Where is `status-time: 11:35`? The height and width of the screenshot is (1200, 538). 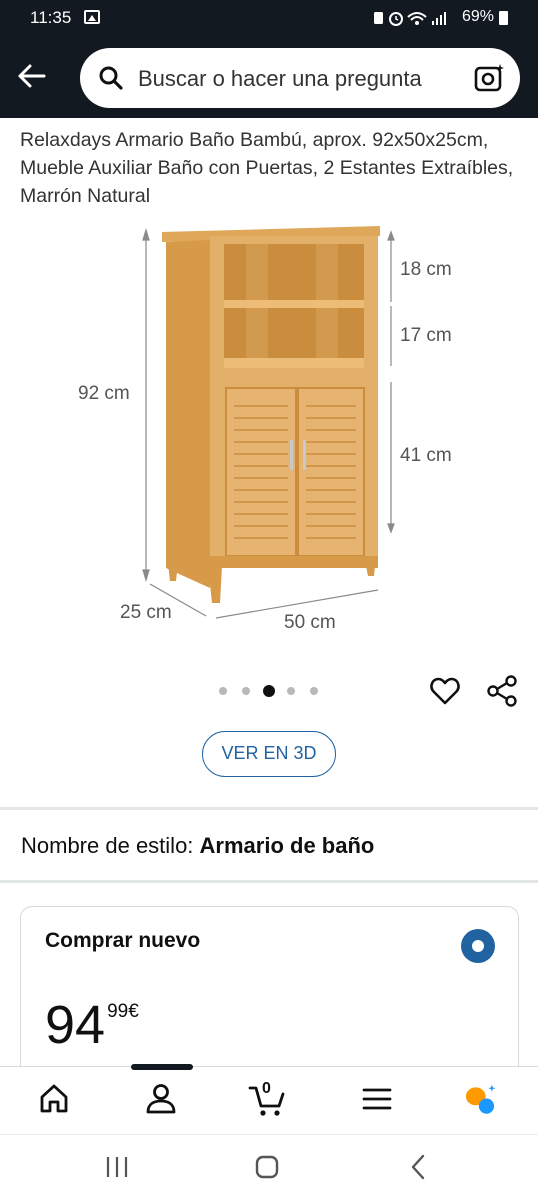
status-time: 11:35 is located at coordinates (51, 17).